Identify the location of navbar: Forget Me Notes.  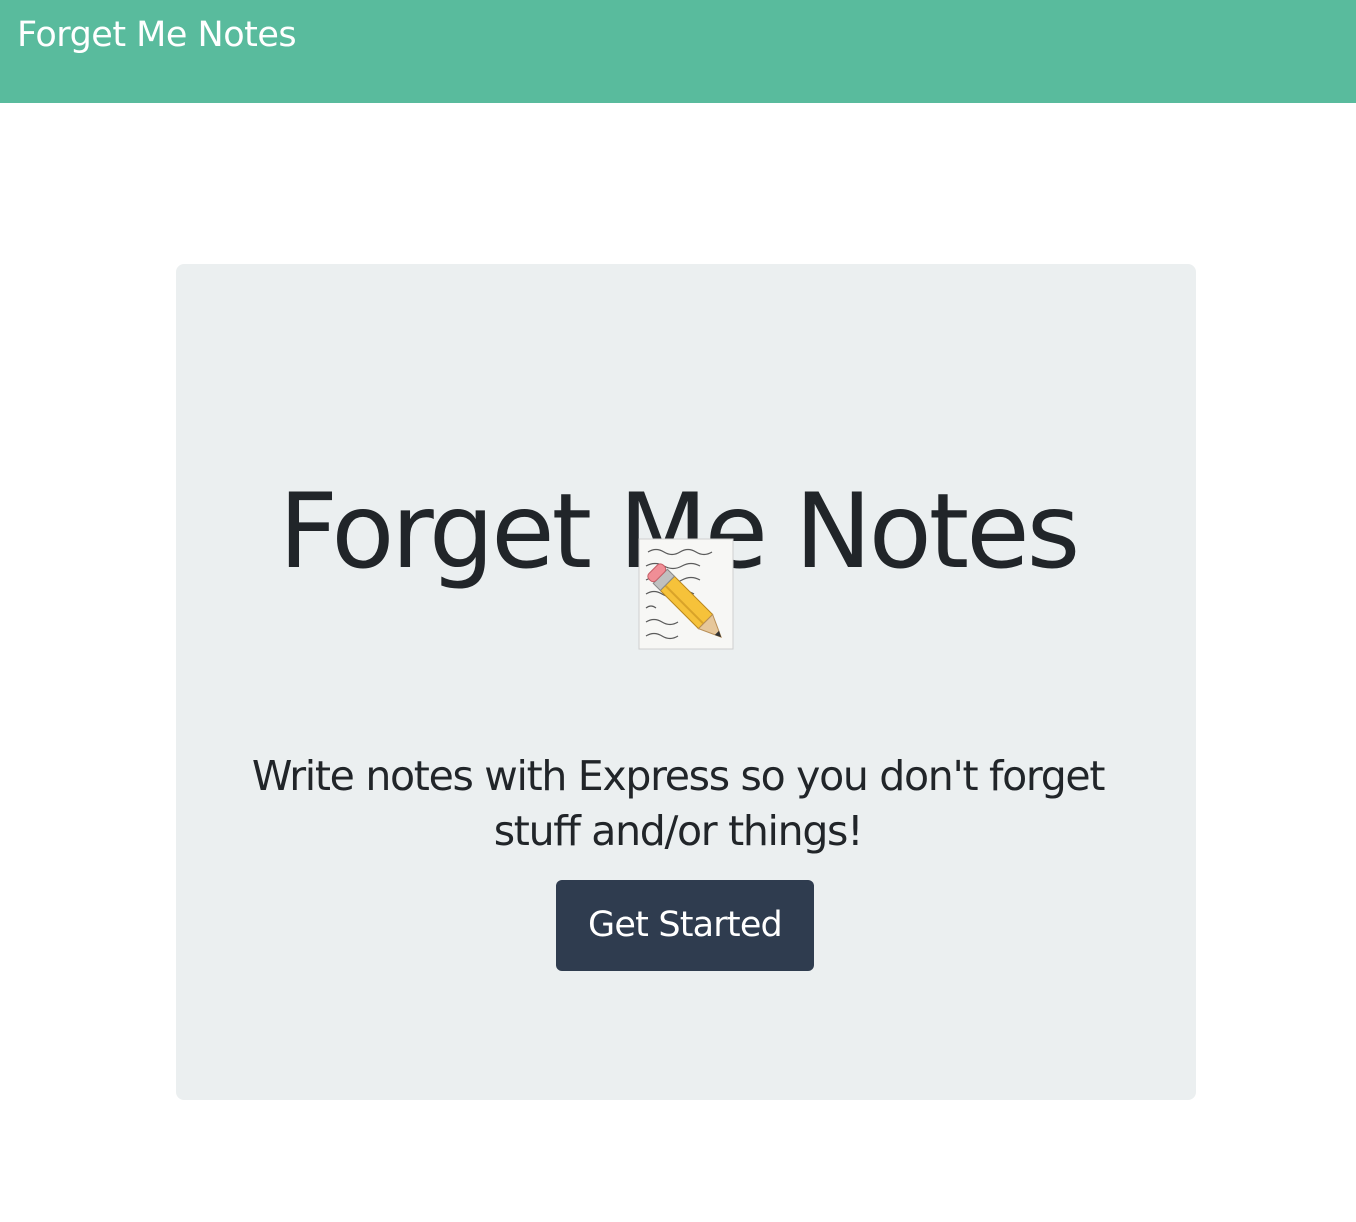
(678, 51).